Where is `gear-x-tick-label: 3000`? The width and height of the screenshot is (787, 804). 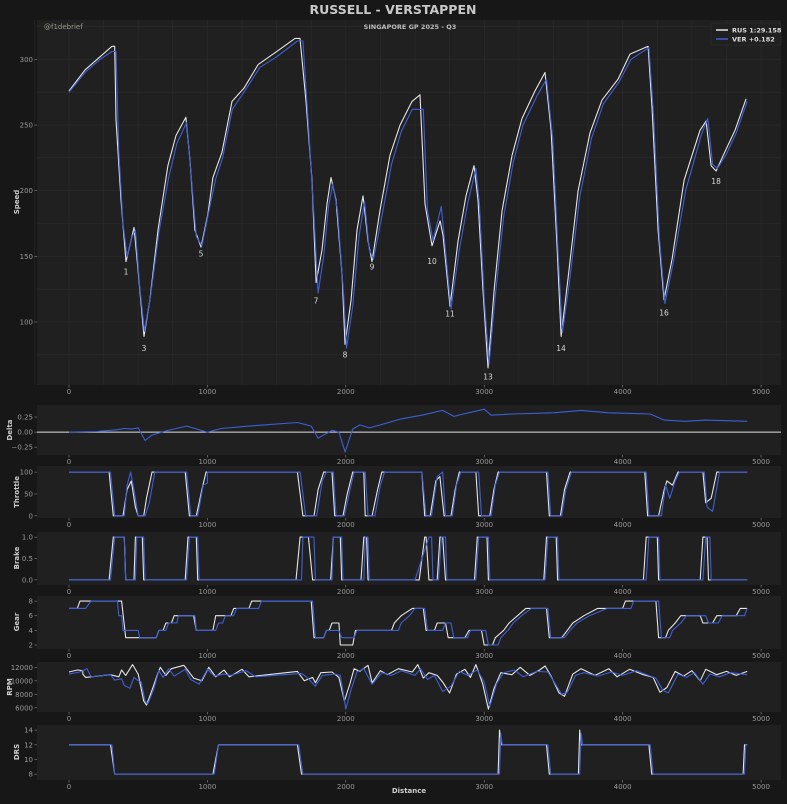 gear-x-tick-label: 3000 is located at coordinates (484, 656).